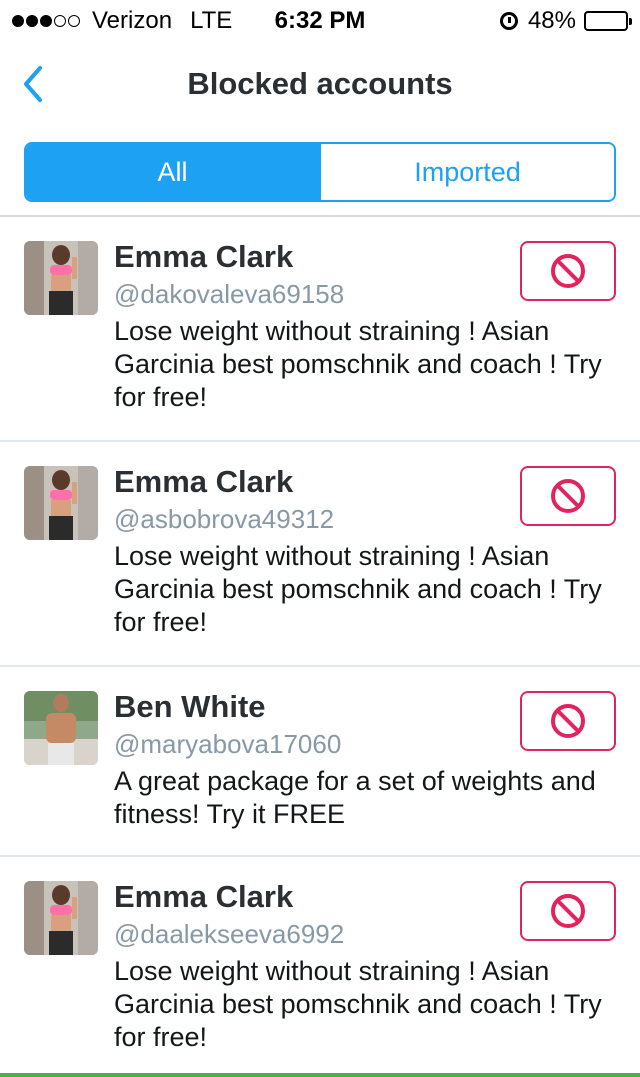 Image resolution: width=640 pixels, height=1077 pixels. Describe the element at coordinates (224, 519) in the screenshot. I see `account-handle: @asbobrova49312` at that location.